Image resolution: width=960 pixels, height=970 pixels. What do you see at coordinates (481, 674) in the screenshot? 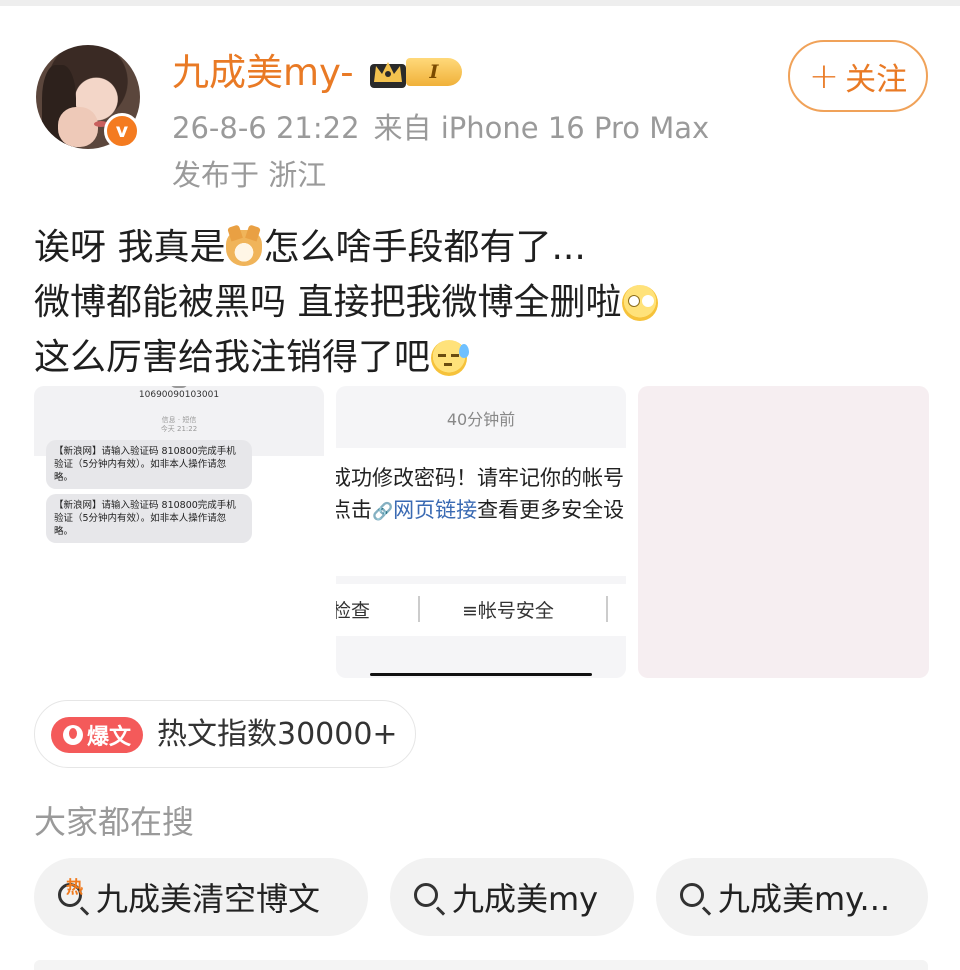
I see `home-indicator` at bounding box center [481, 674].